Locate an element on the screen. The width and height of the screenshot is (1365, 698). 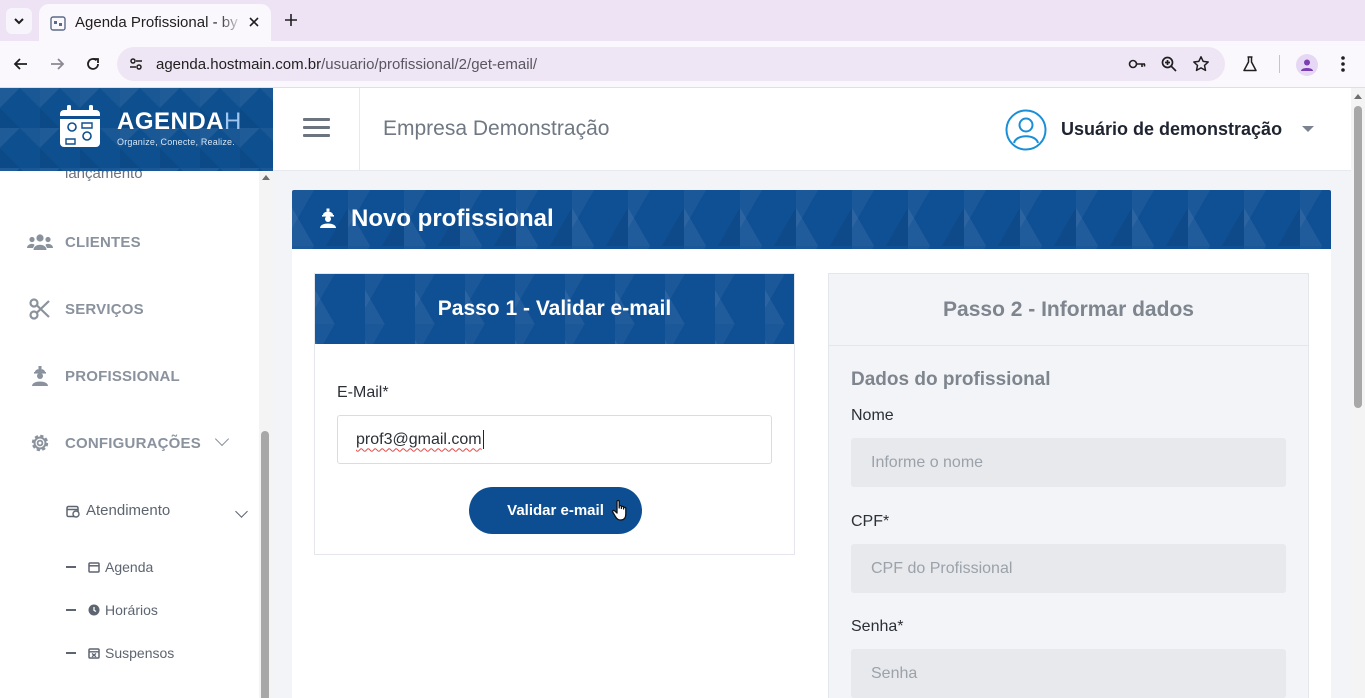
brand-name: AGENDAH is located at coordinates (179, 122).